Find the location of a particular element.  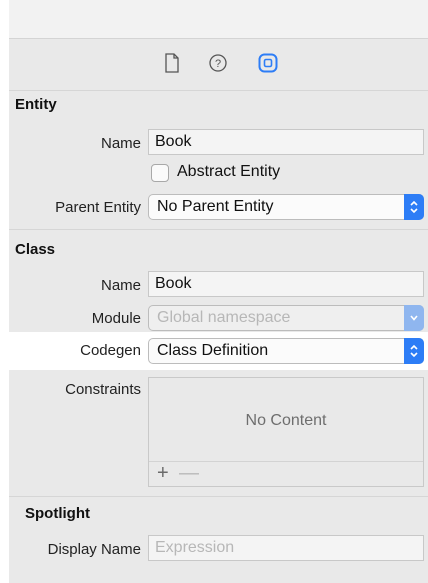

constraints-empty-text: No Content is located at coordinates (286, 420).